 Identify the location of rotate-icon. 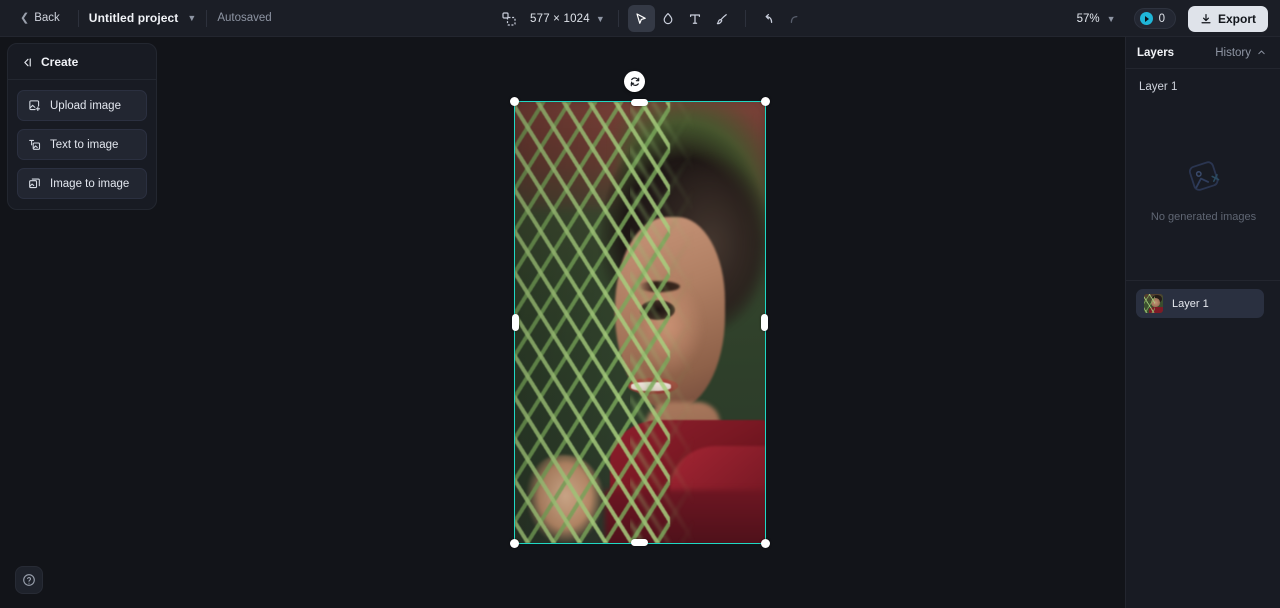
(634, 81).